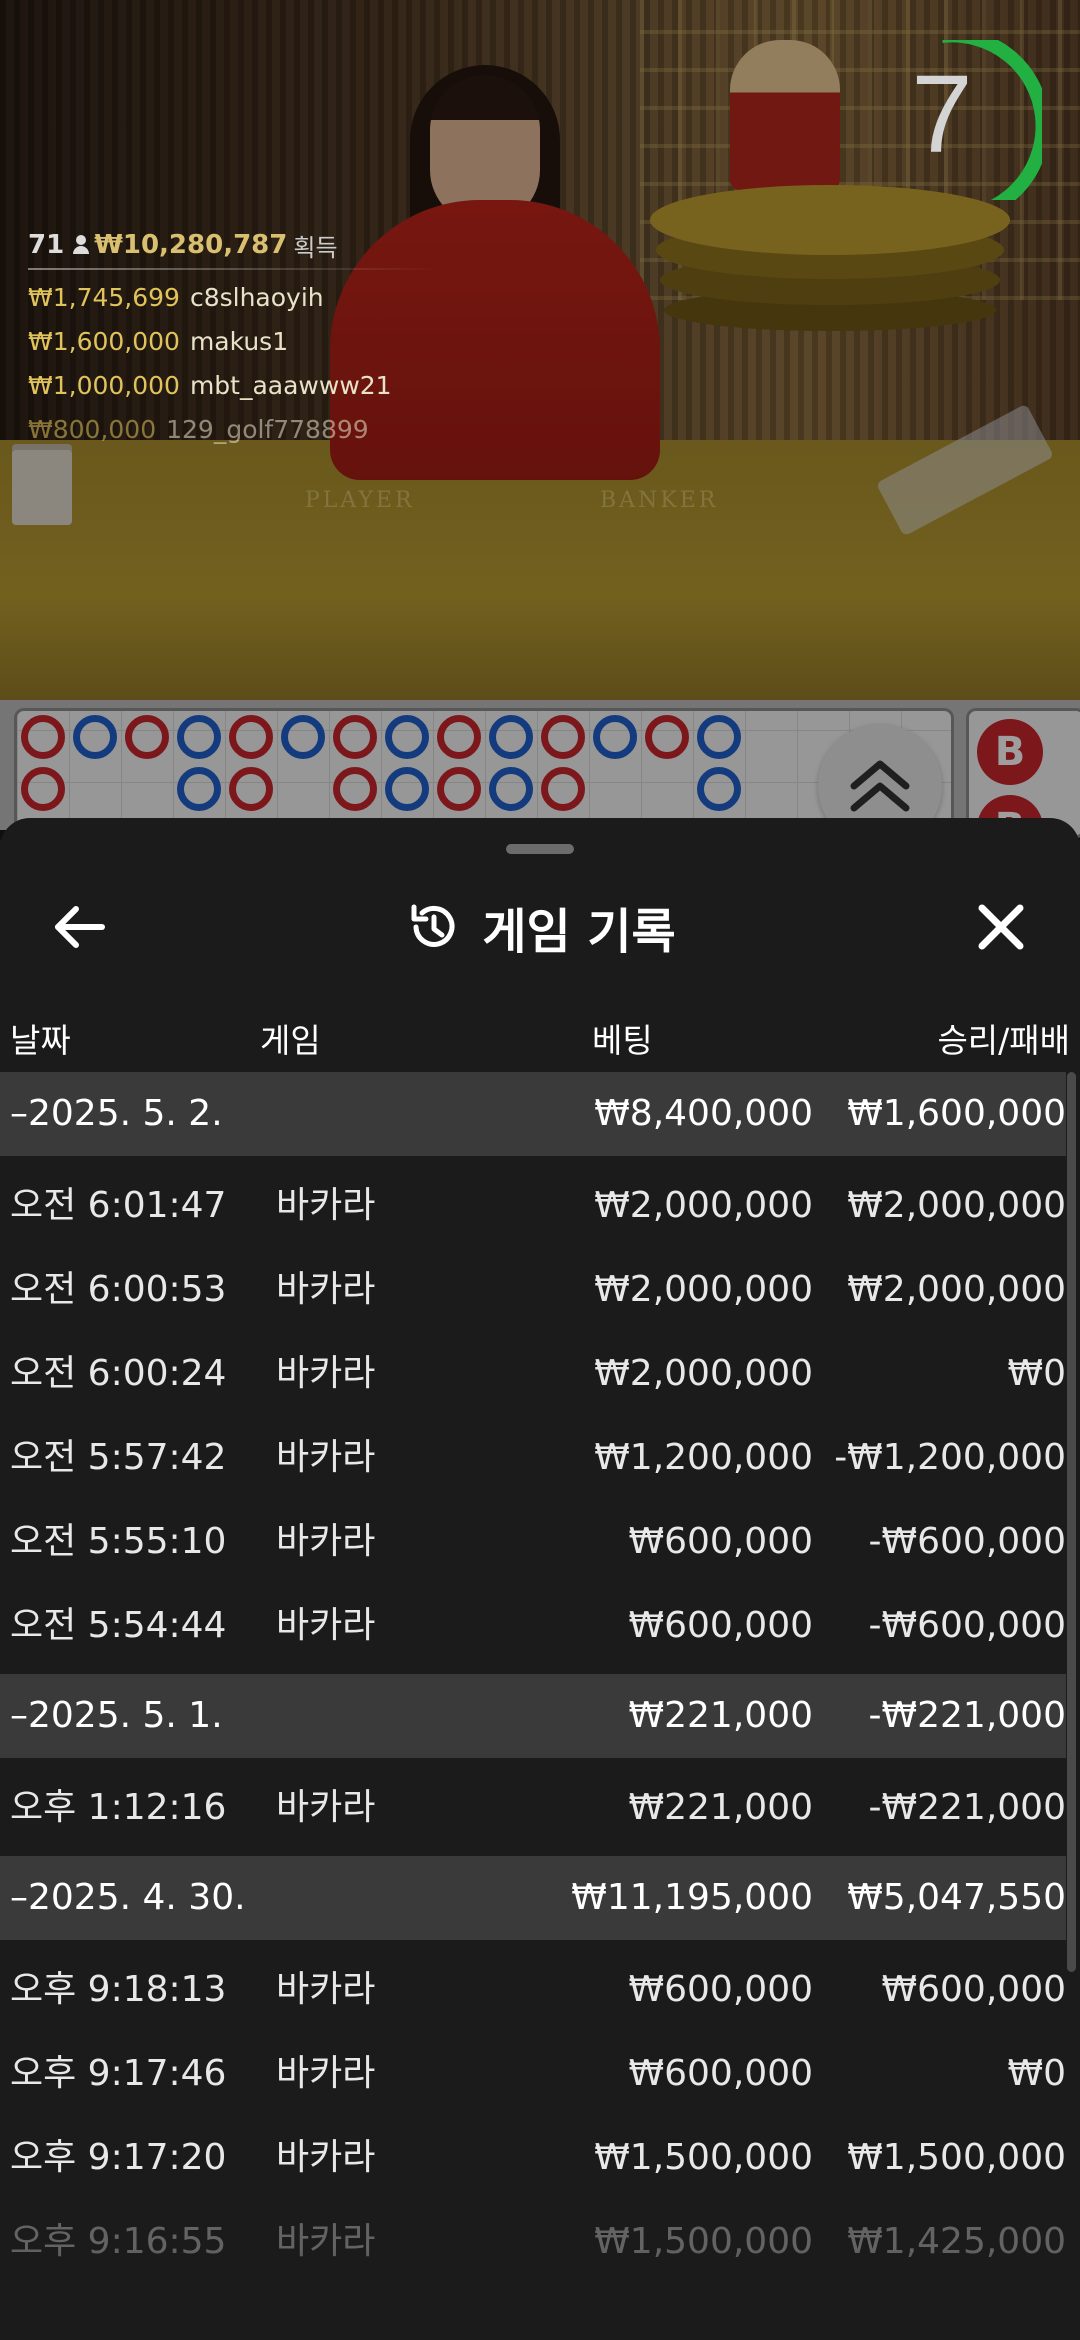 This screenshot has height=2340, width=1080. What do you see at coordinates (290, 1040) in the screenshot?
I see `column-game: 게임` at bounding box center [290, 1040].